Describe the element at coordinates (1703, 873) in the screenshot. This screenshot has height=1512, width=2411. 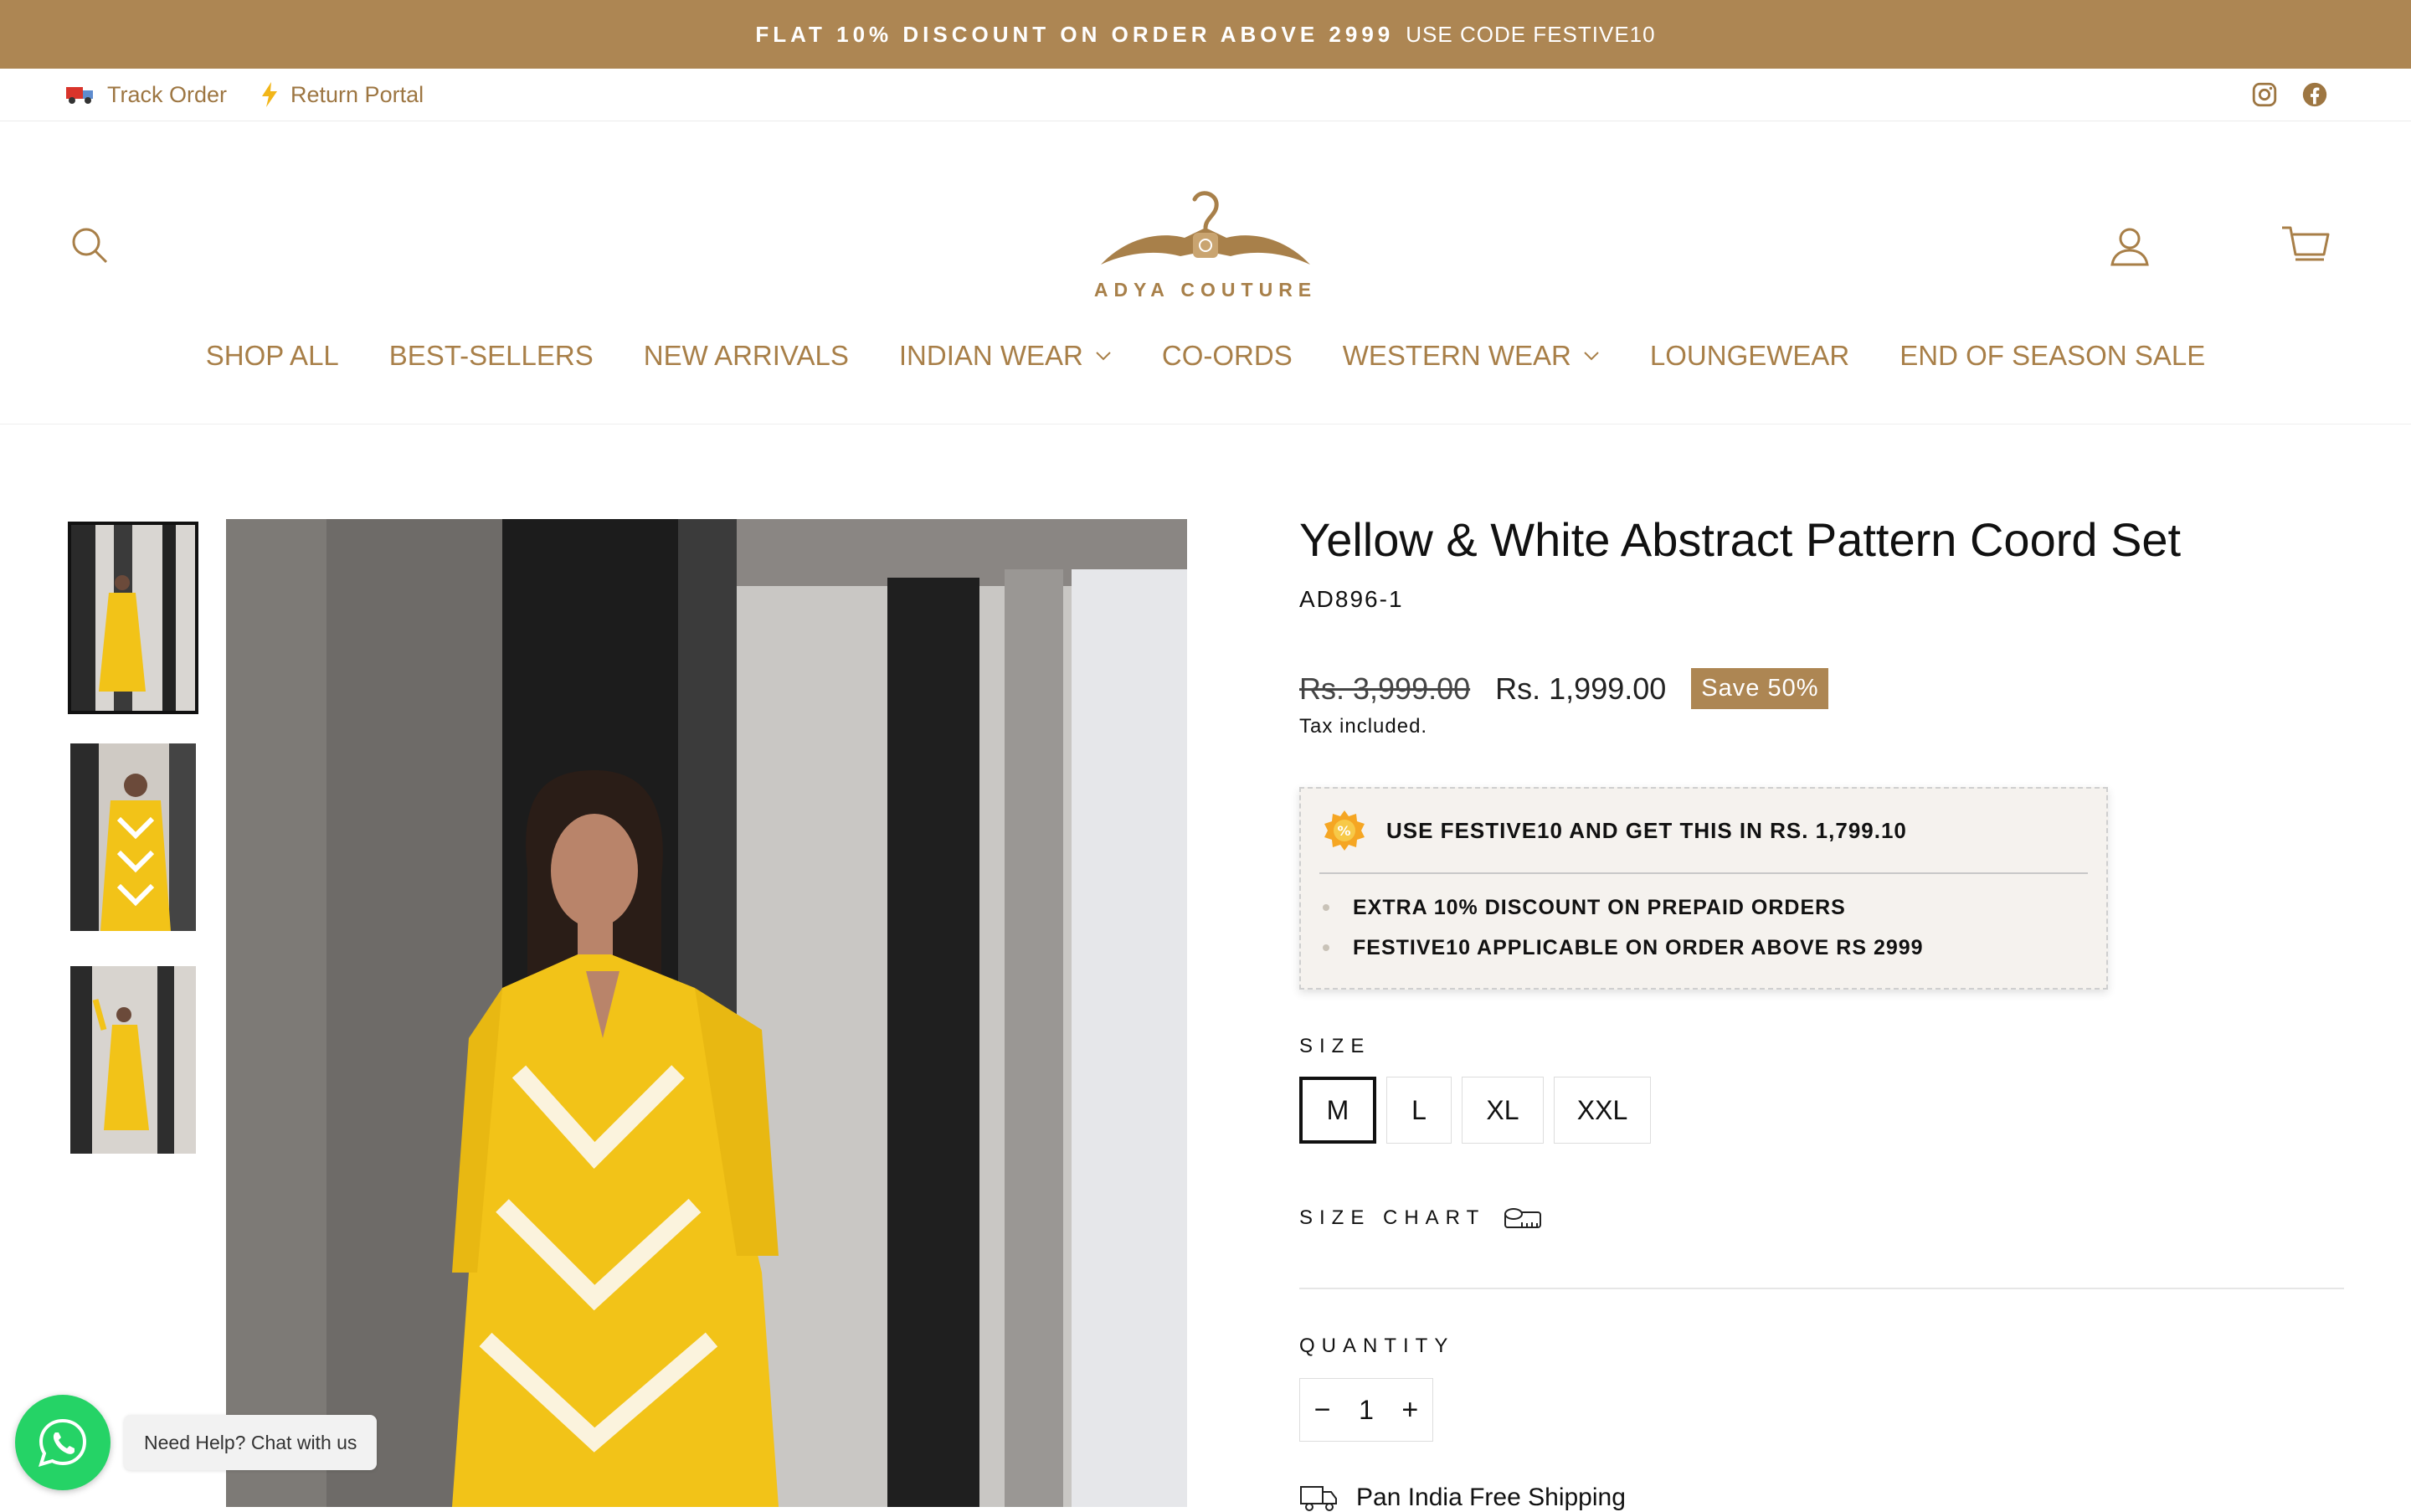
I see `offer-divider` at that location.